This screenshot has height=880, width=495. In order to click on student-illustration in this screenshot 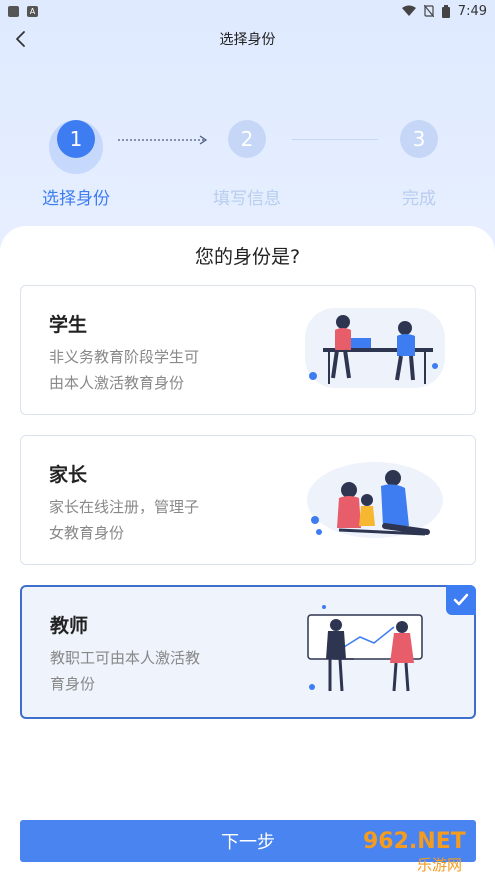, I will do `click(375, 348)`.